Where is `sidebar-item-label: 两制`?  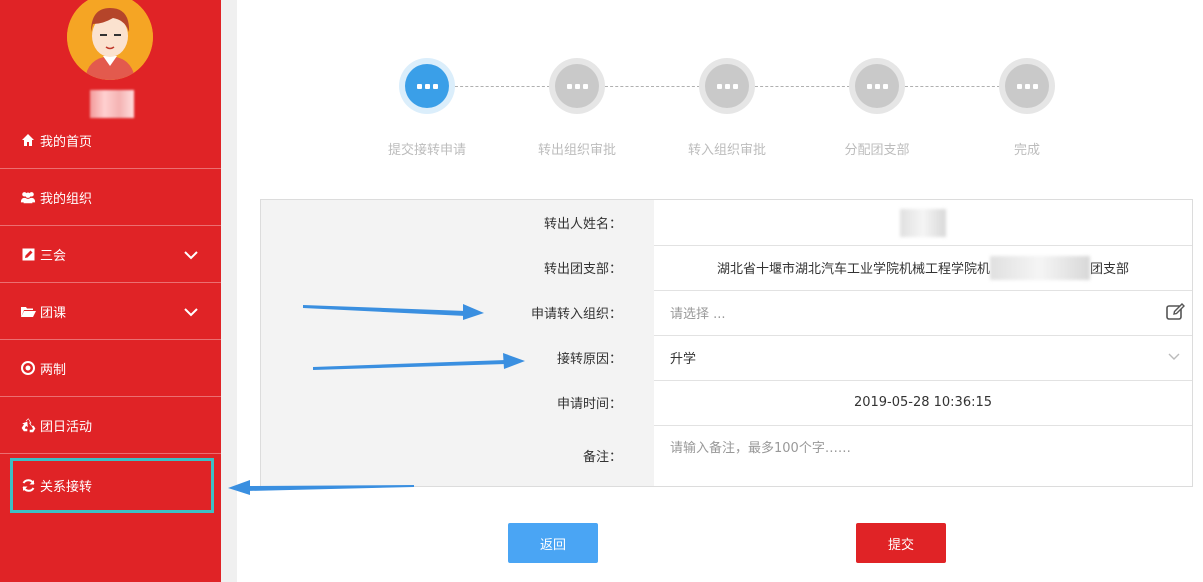 sidebar-item-label: 两制 is located at coordinates (53, 370).